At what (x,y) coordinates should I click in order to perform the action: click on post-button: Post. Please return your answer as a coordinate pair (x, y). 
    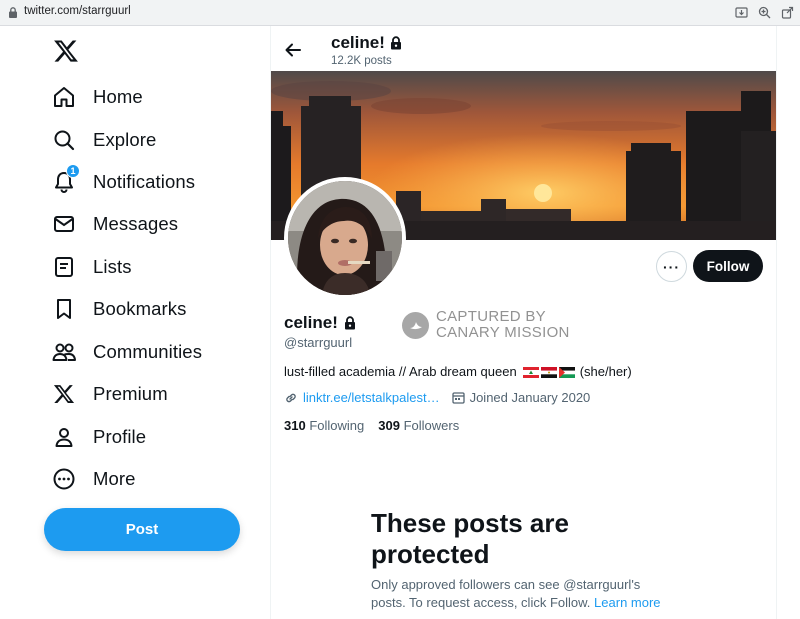
    Looking at the image, I should click on (142, 529).